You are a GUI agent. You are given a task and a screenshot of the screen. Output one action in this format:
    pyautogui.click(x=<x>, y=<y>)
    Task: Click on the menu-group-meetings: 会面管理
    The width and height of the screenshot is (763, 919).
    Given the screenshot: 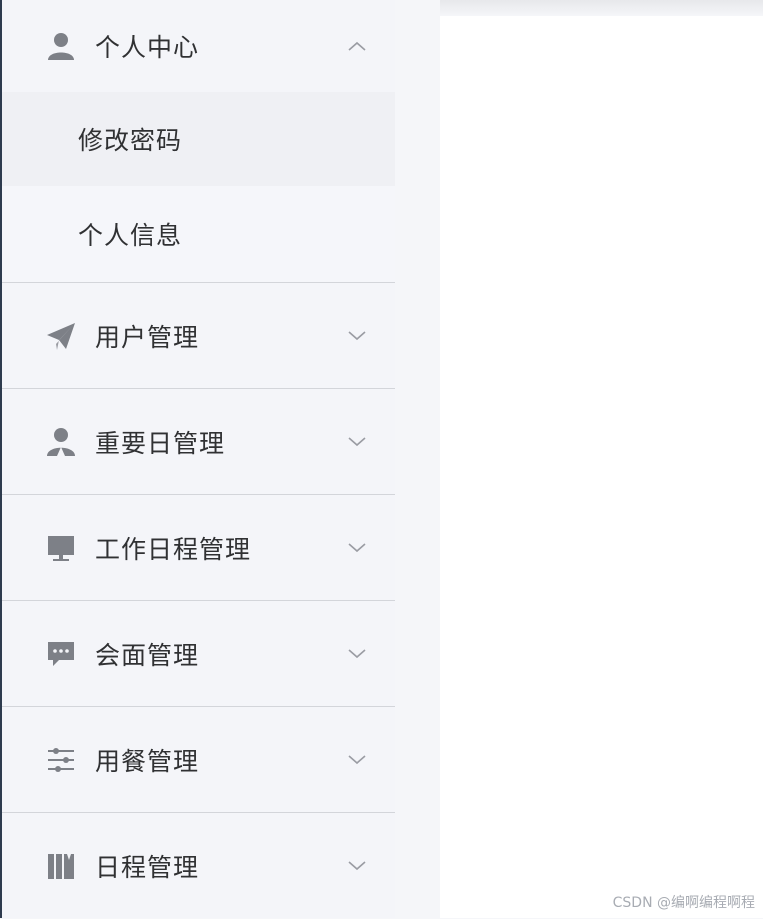 What is the action you would take?
    pyautogui.click(x=198, y=654)
    